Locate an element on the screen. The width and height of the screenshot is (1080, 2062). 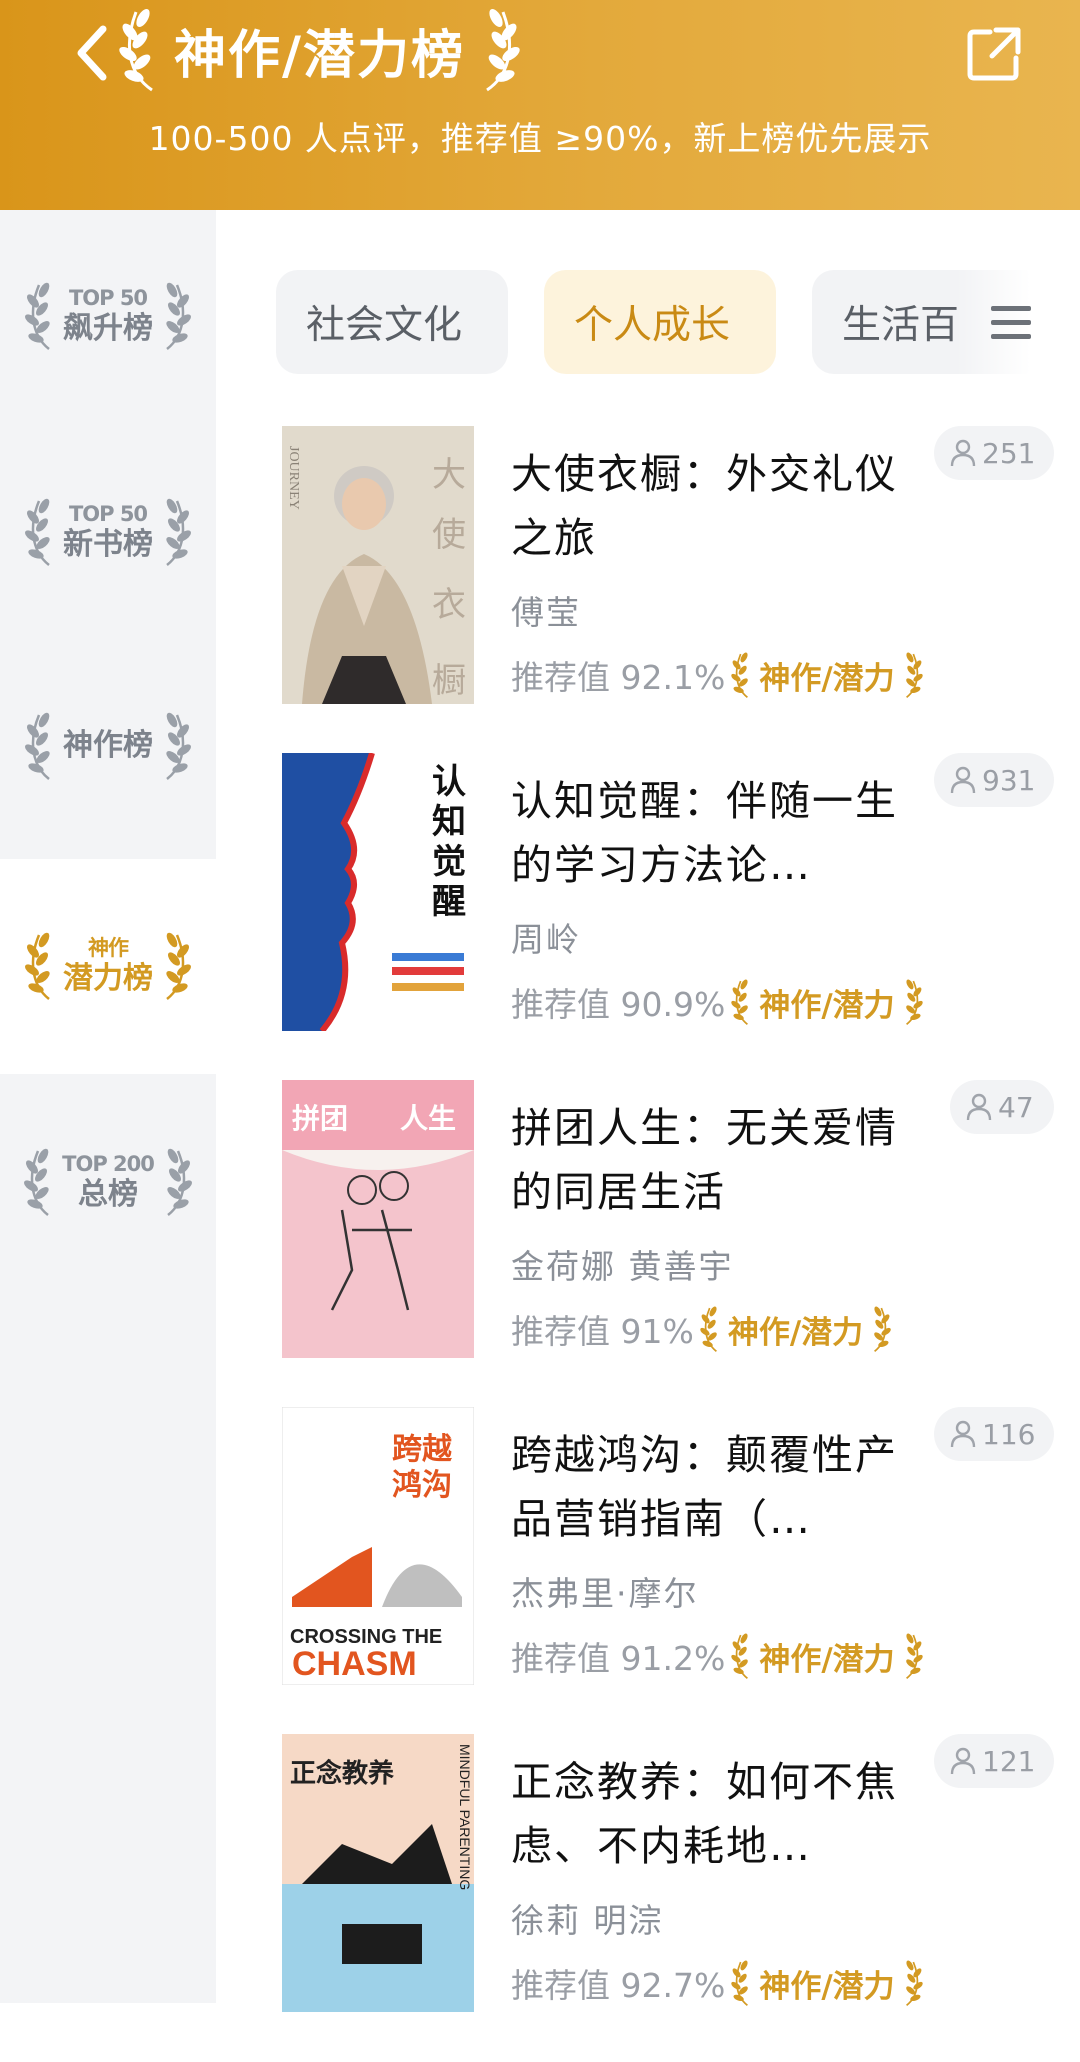
share-button is located at coordinates (994, 54).